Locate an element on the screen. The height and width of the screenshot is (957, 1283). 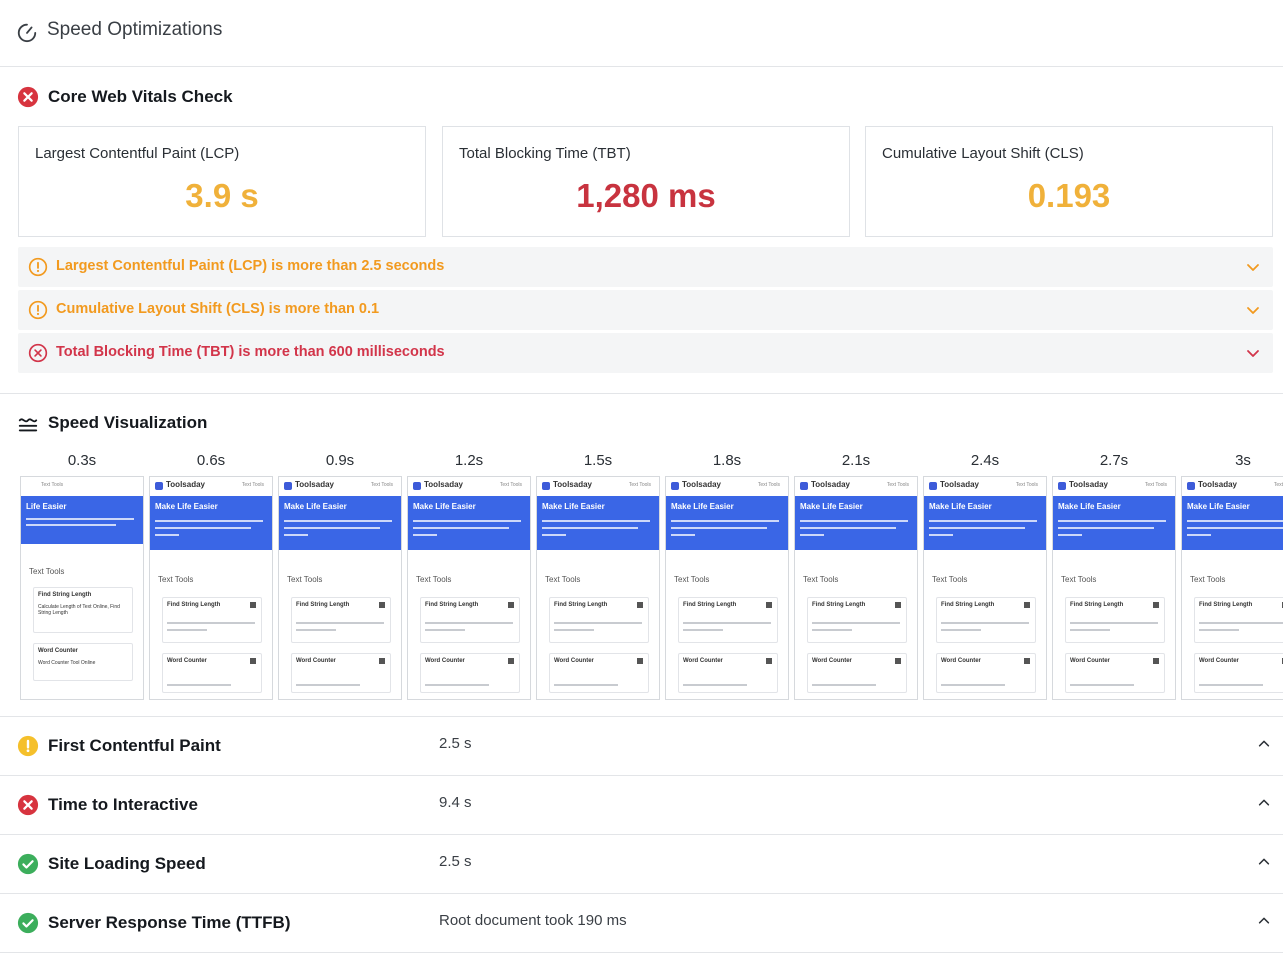
audit-row-fcp: First Contentful Paint 2.5 s is located at coordinates (641, 746).